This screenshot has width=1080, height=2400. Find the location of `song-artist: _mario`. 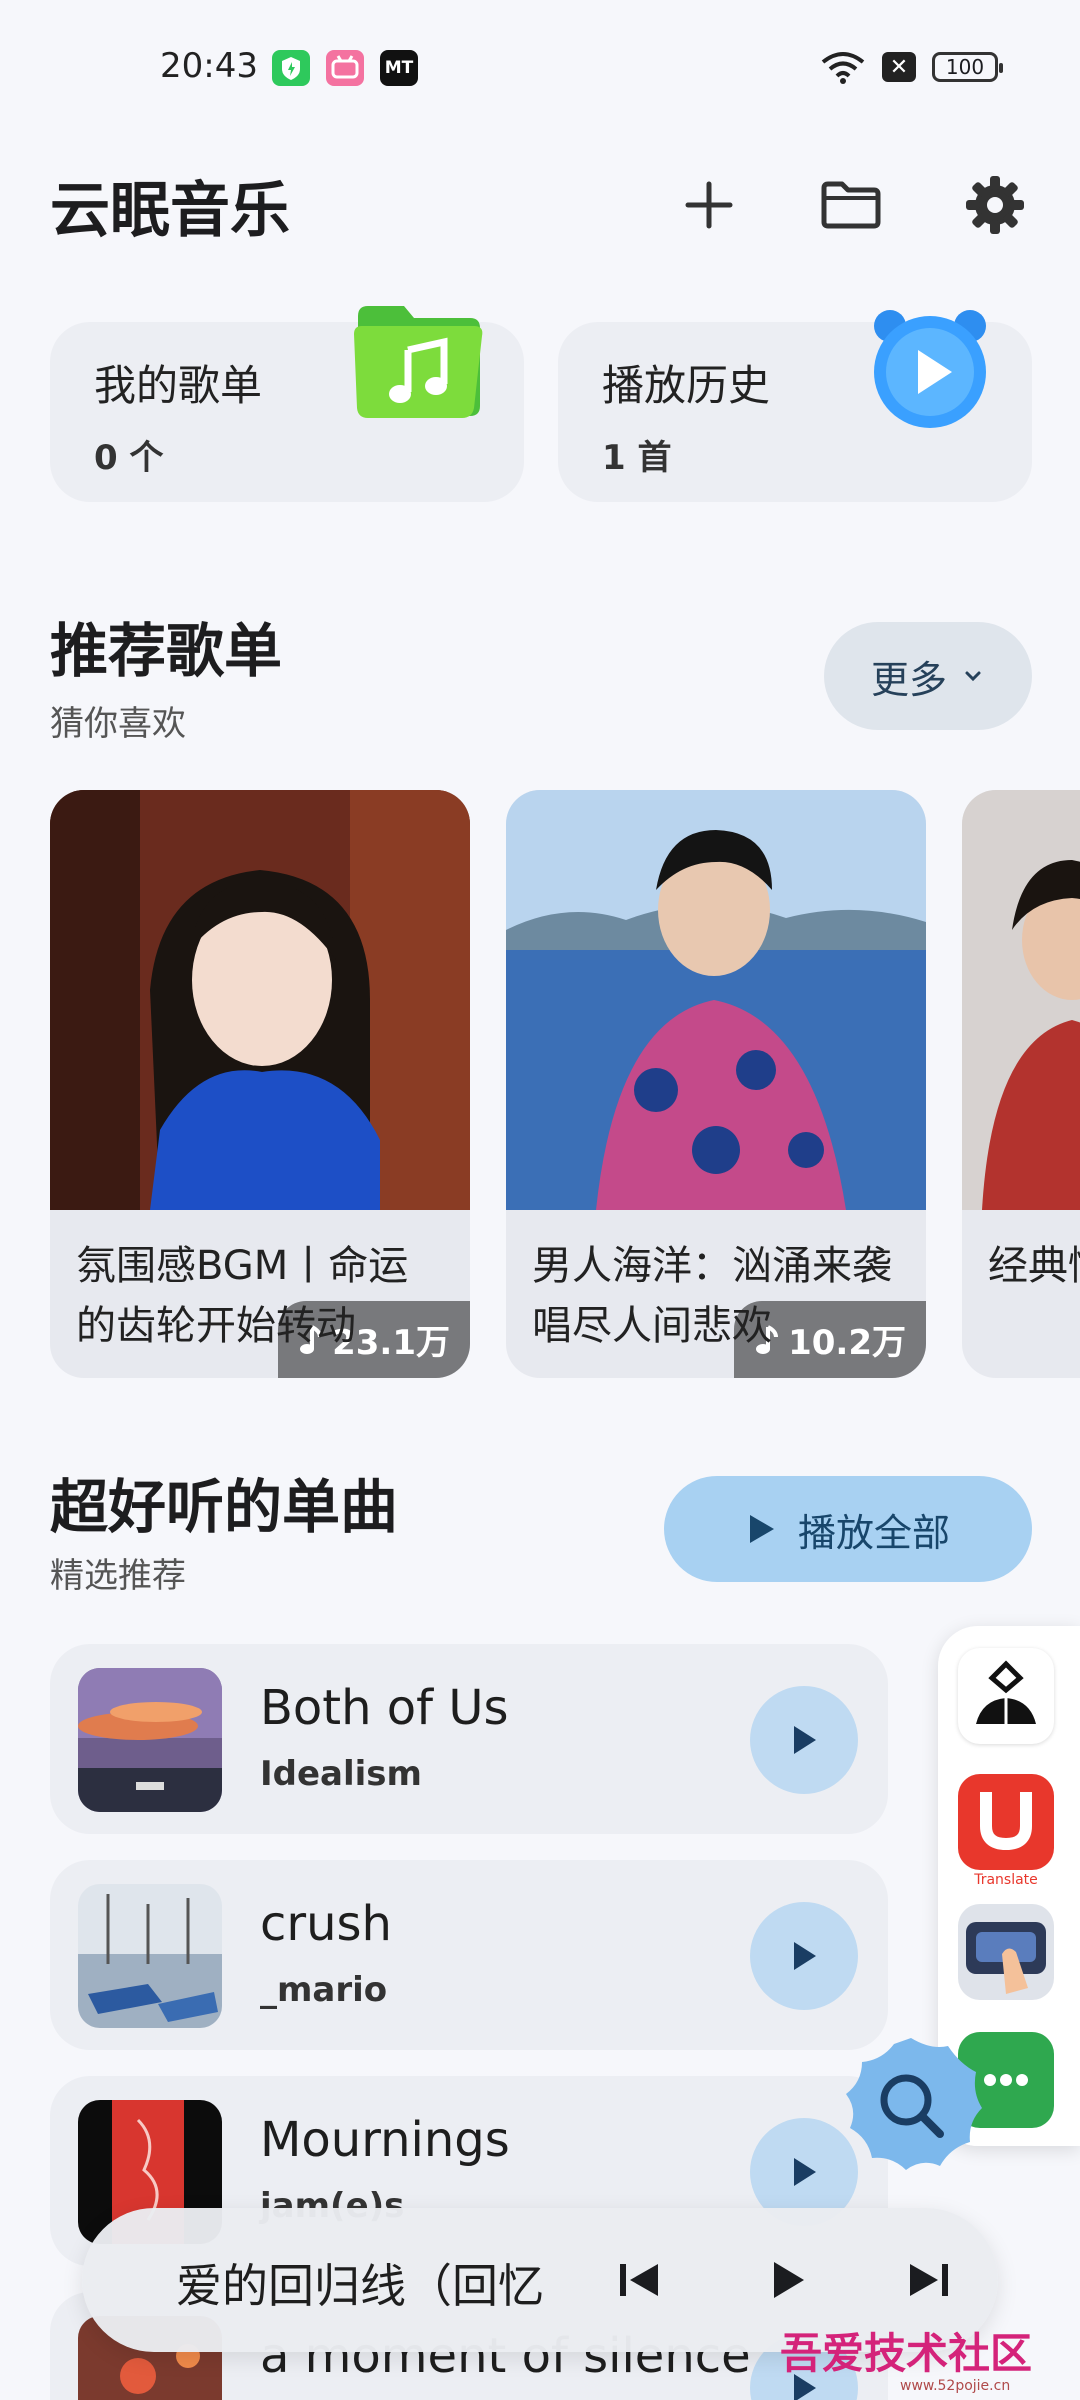

song-artist: _mario is located at coordinates (324, 1990).